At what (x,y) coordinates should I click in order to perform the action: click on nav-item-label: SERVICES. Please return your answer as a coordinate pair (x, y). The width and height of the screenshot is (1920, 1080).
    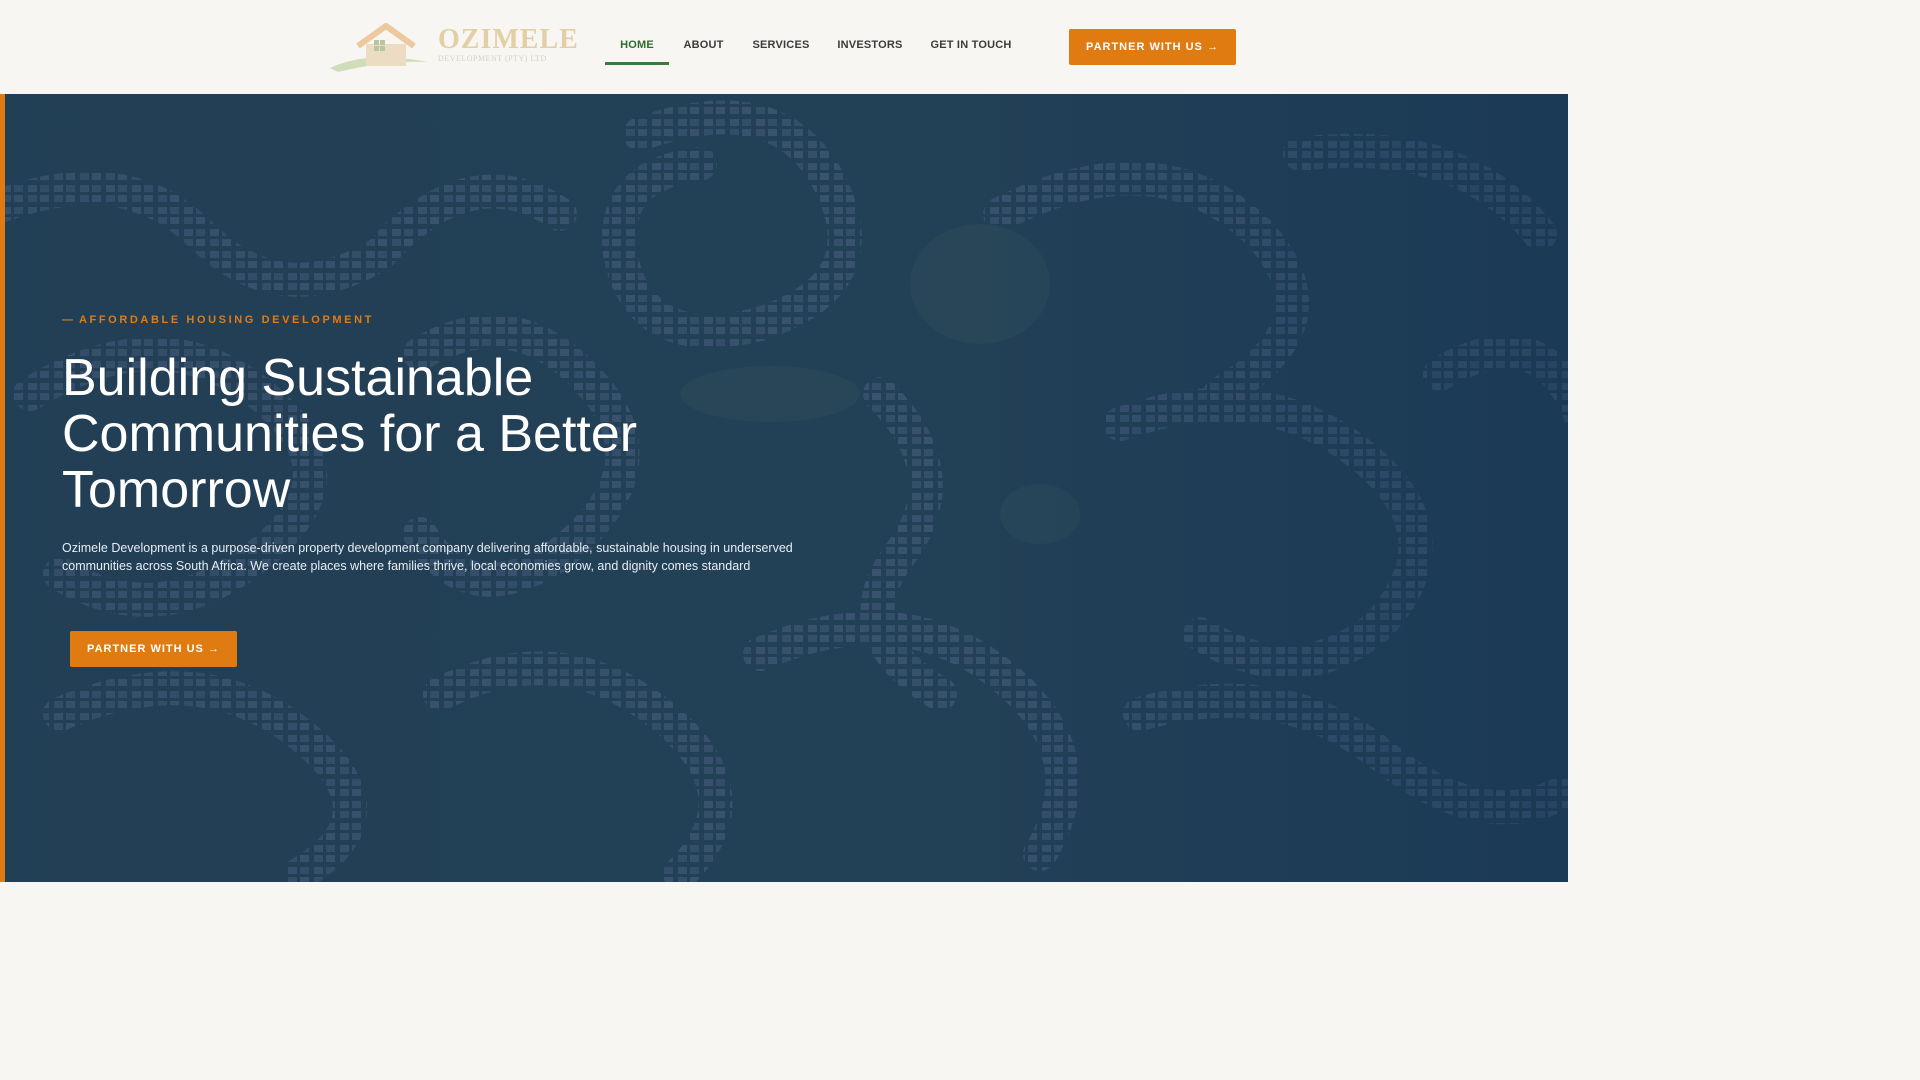
    Looking at the image, I should click on (781, 45).